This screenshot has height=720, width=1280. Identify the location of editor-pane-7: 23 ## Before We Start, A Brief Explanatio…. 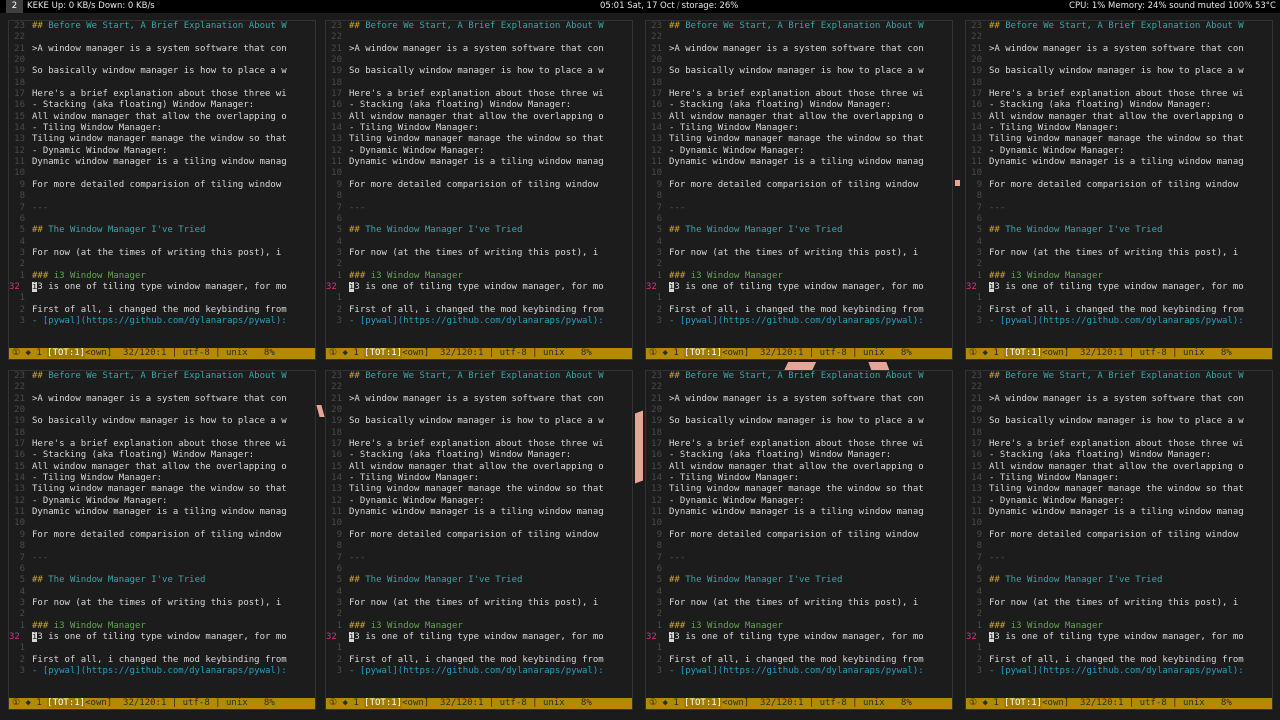
(799, 540).